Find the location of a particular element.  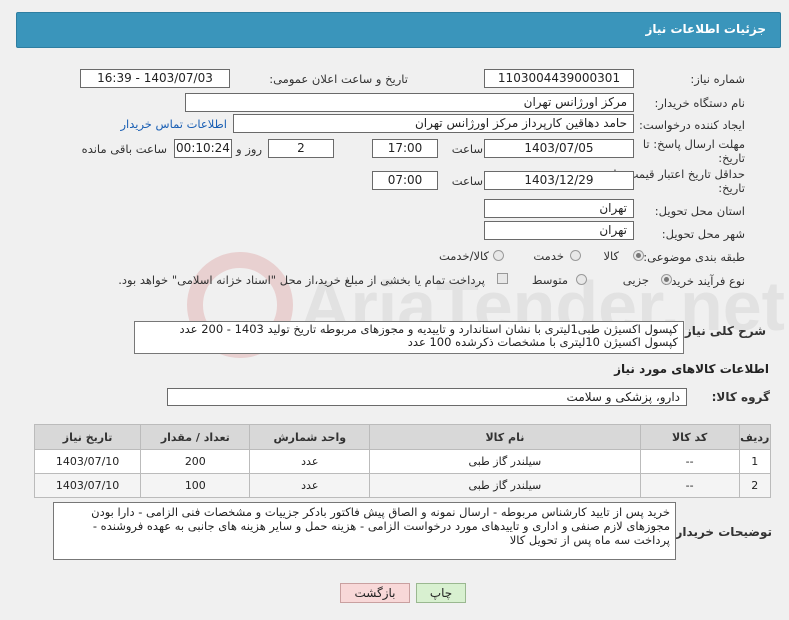

category-goods-radio is located at coordinates (638, 255).